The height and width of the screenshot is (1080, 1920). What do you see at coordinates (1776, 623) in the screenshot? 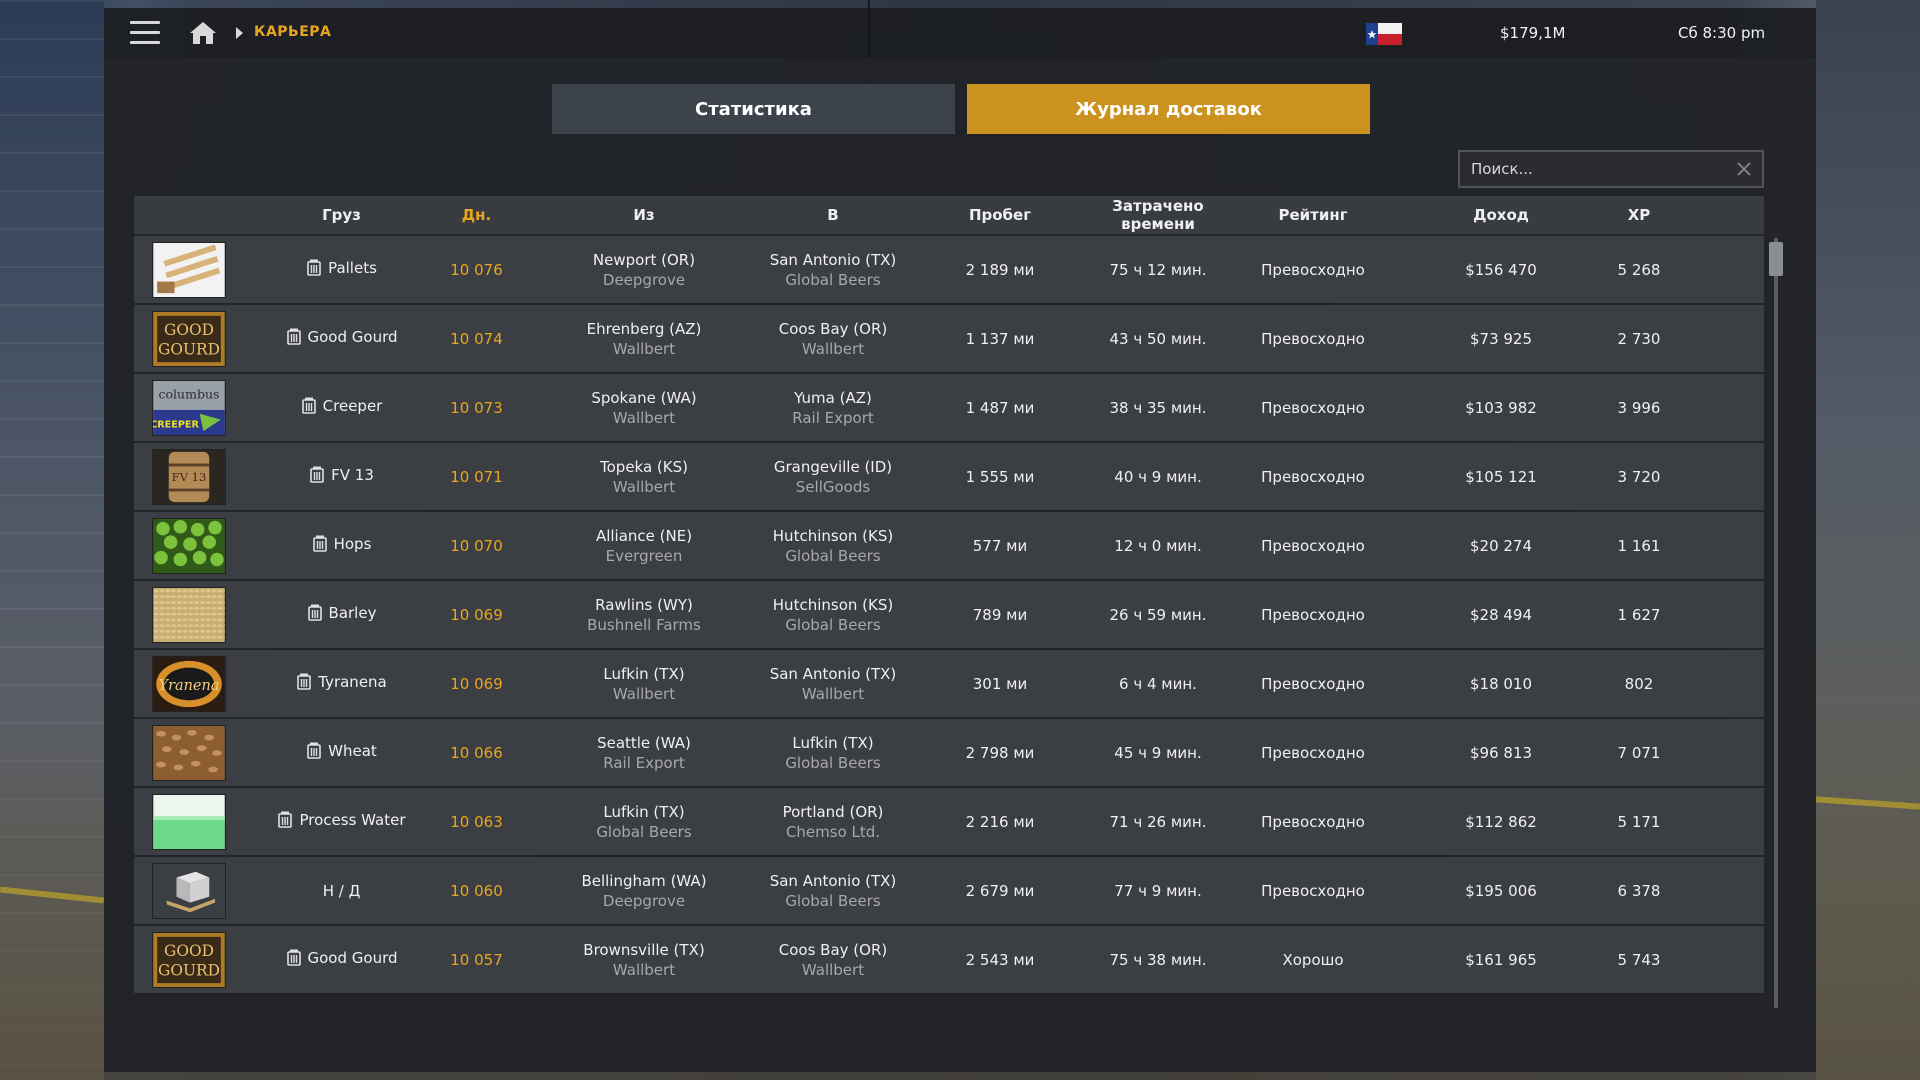
I see `scrollbar-track` at bounding box center [1776, 623].